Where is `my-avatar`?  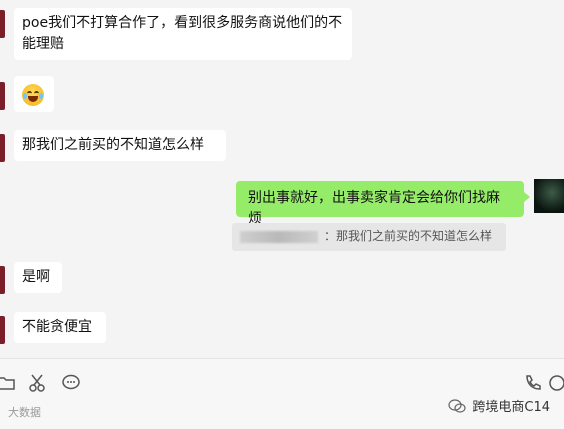 my-avatar is located at coordinates (549, 196).